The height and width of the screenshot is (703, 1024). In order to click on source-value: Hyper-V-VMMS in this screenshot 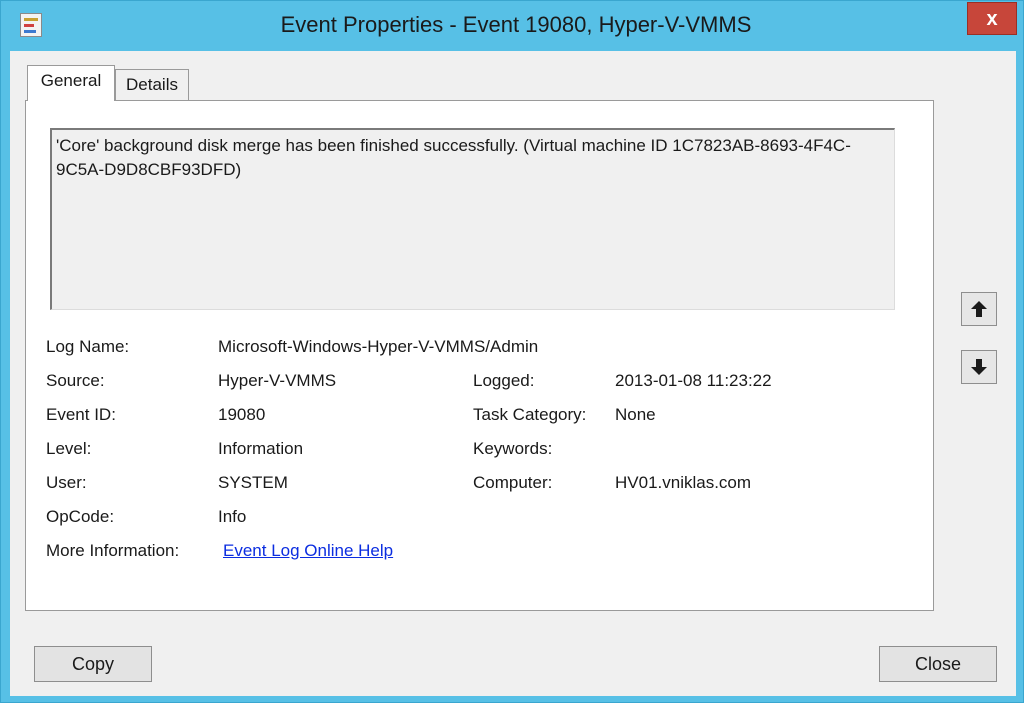, I will do `click(277, 381)`.